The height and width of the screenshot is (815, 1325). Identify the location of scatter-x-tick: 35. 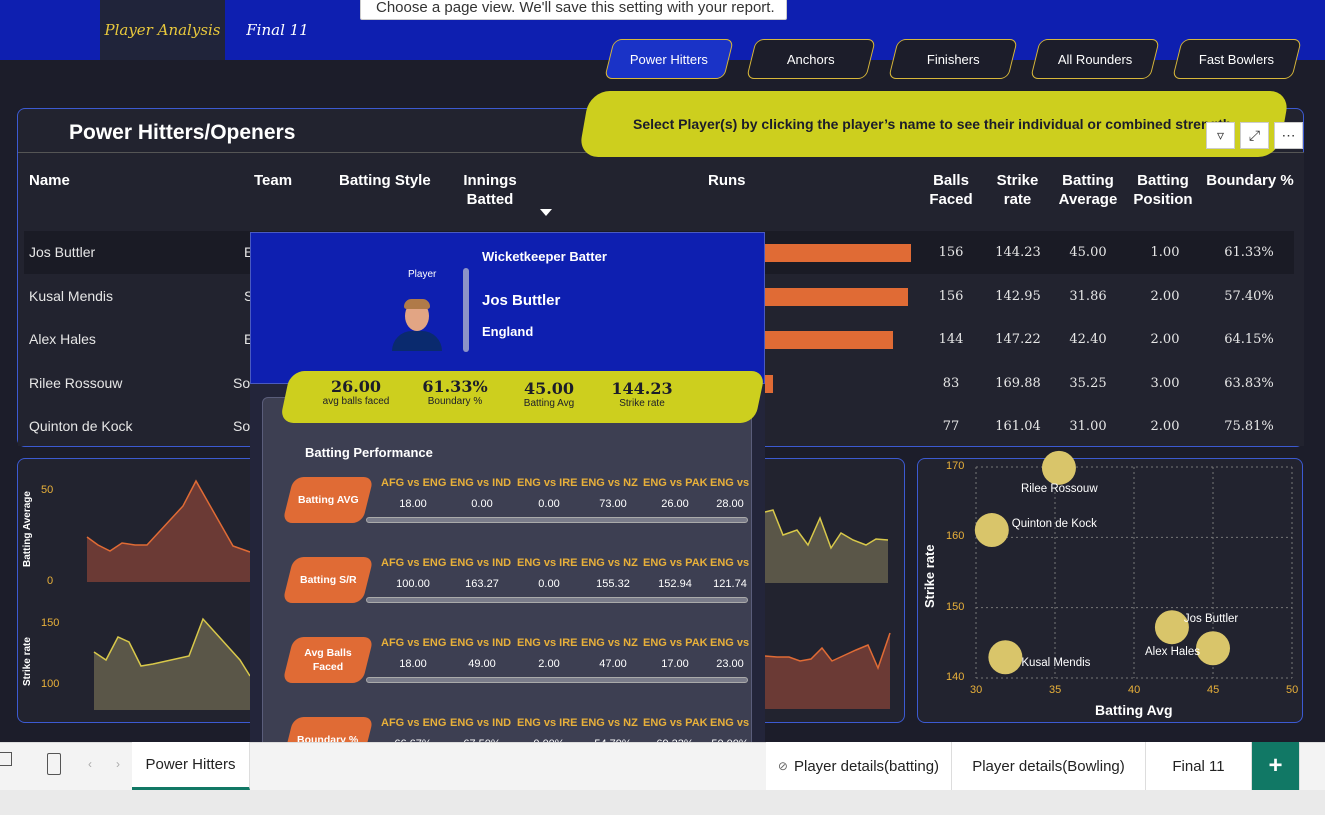
(1055, 690).